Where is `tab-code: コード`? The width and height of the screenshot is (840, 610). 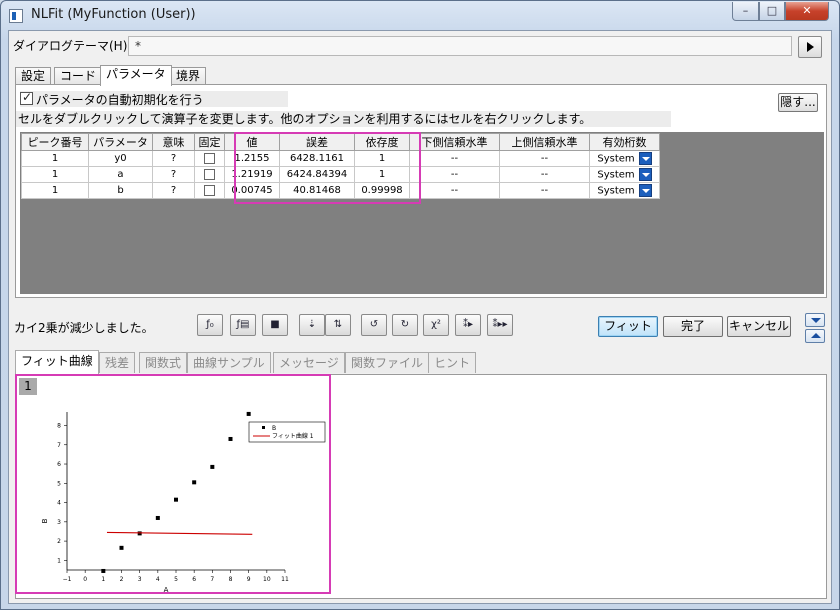
tab-code: コード is located at coordinates (78, 76).